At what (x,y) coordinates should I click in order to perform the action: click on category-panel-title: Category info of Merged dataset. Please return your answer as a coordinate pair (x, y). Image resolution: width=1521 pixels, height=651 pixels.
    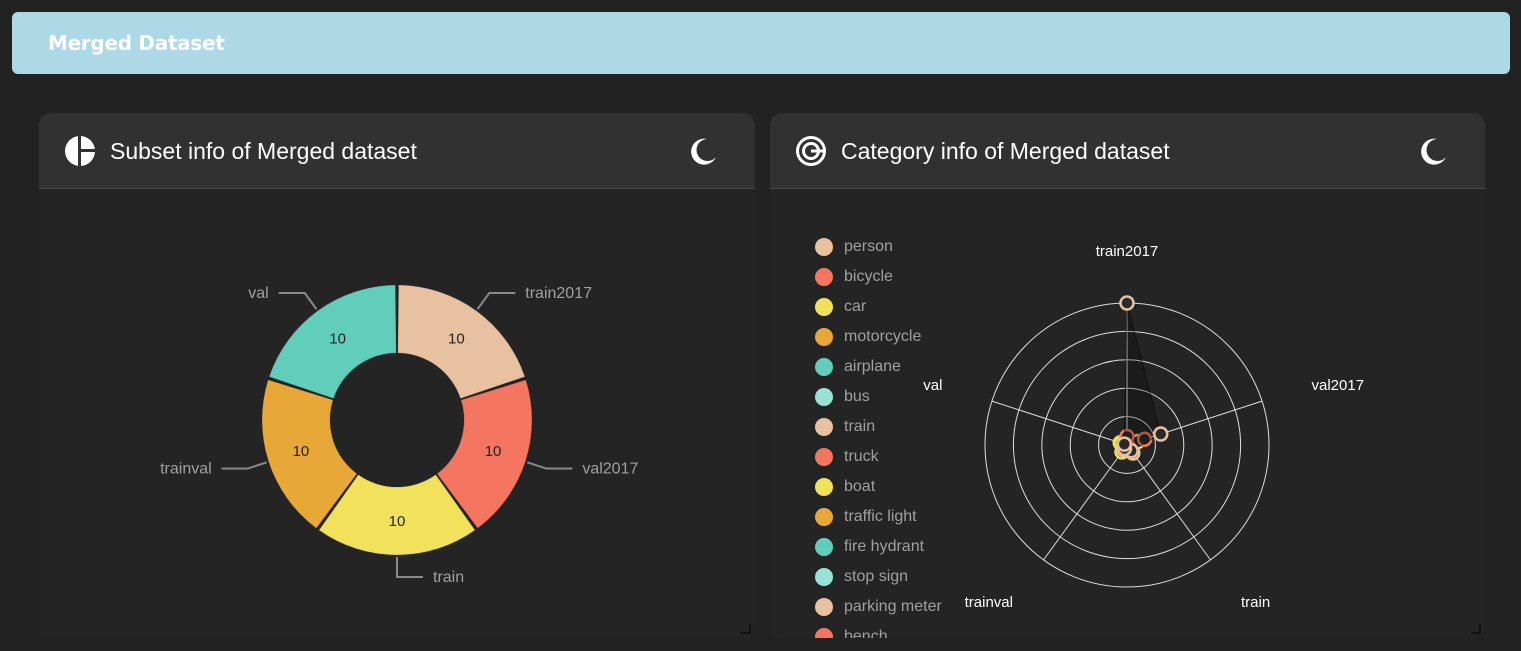
    Looking at the image, I should click on (1005, 151).